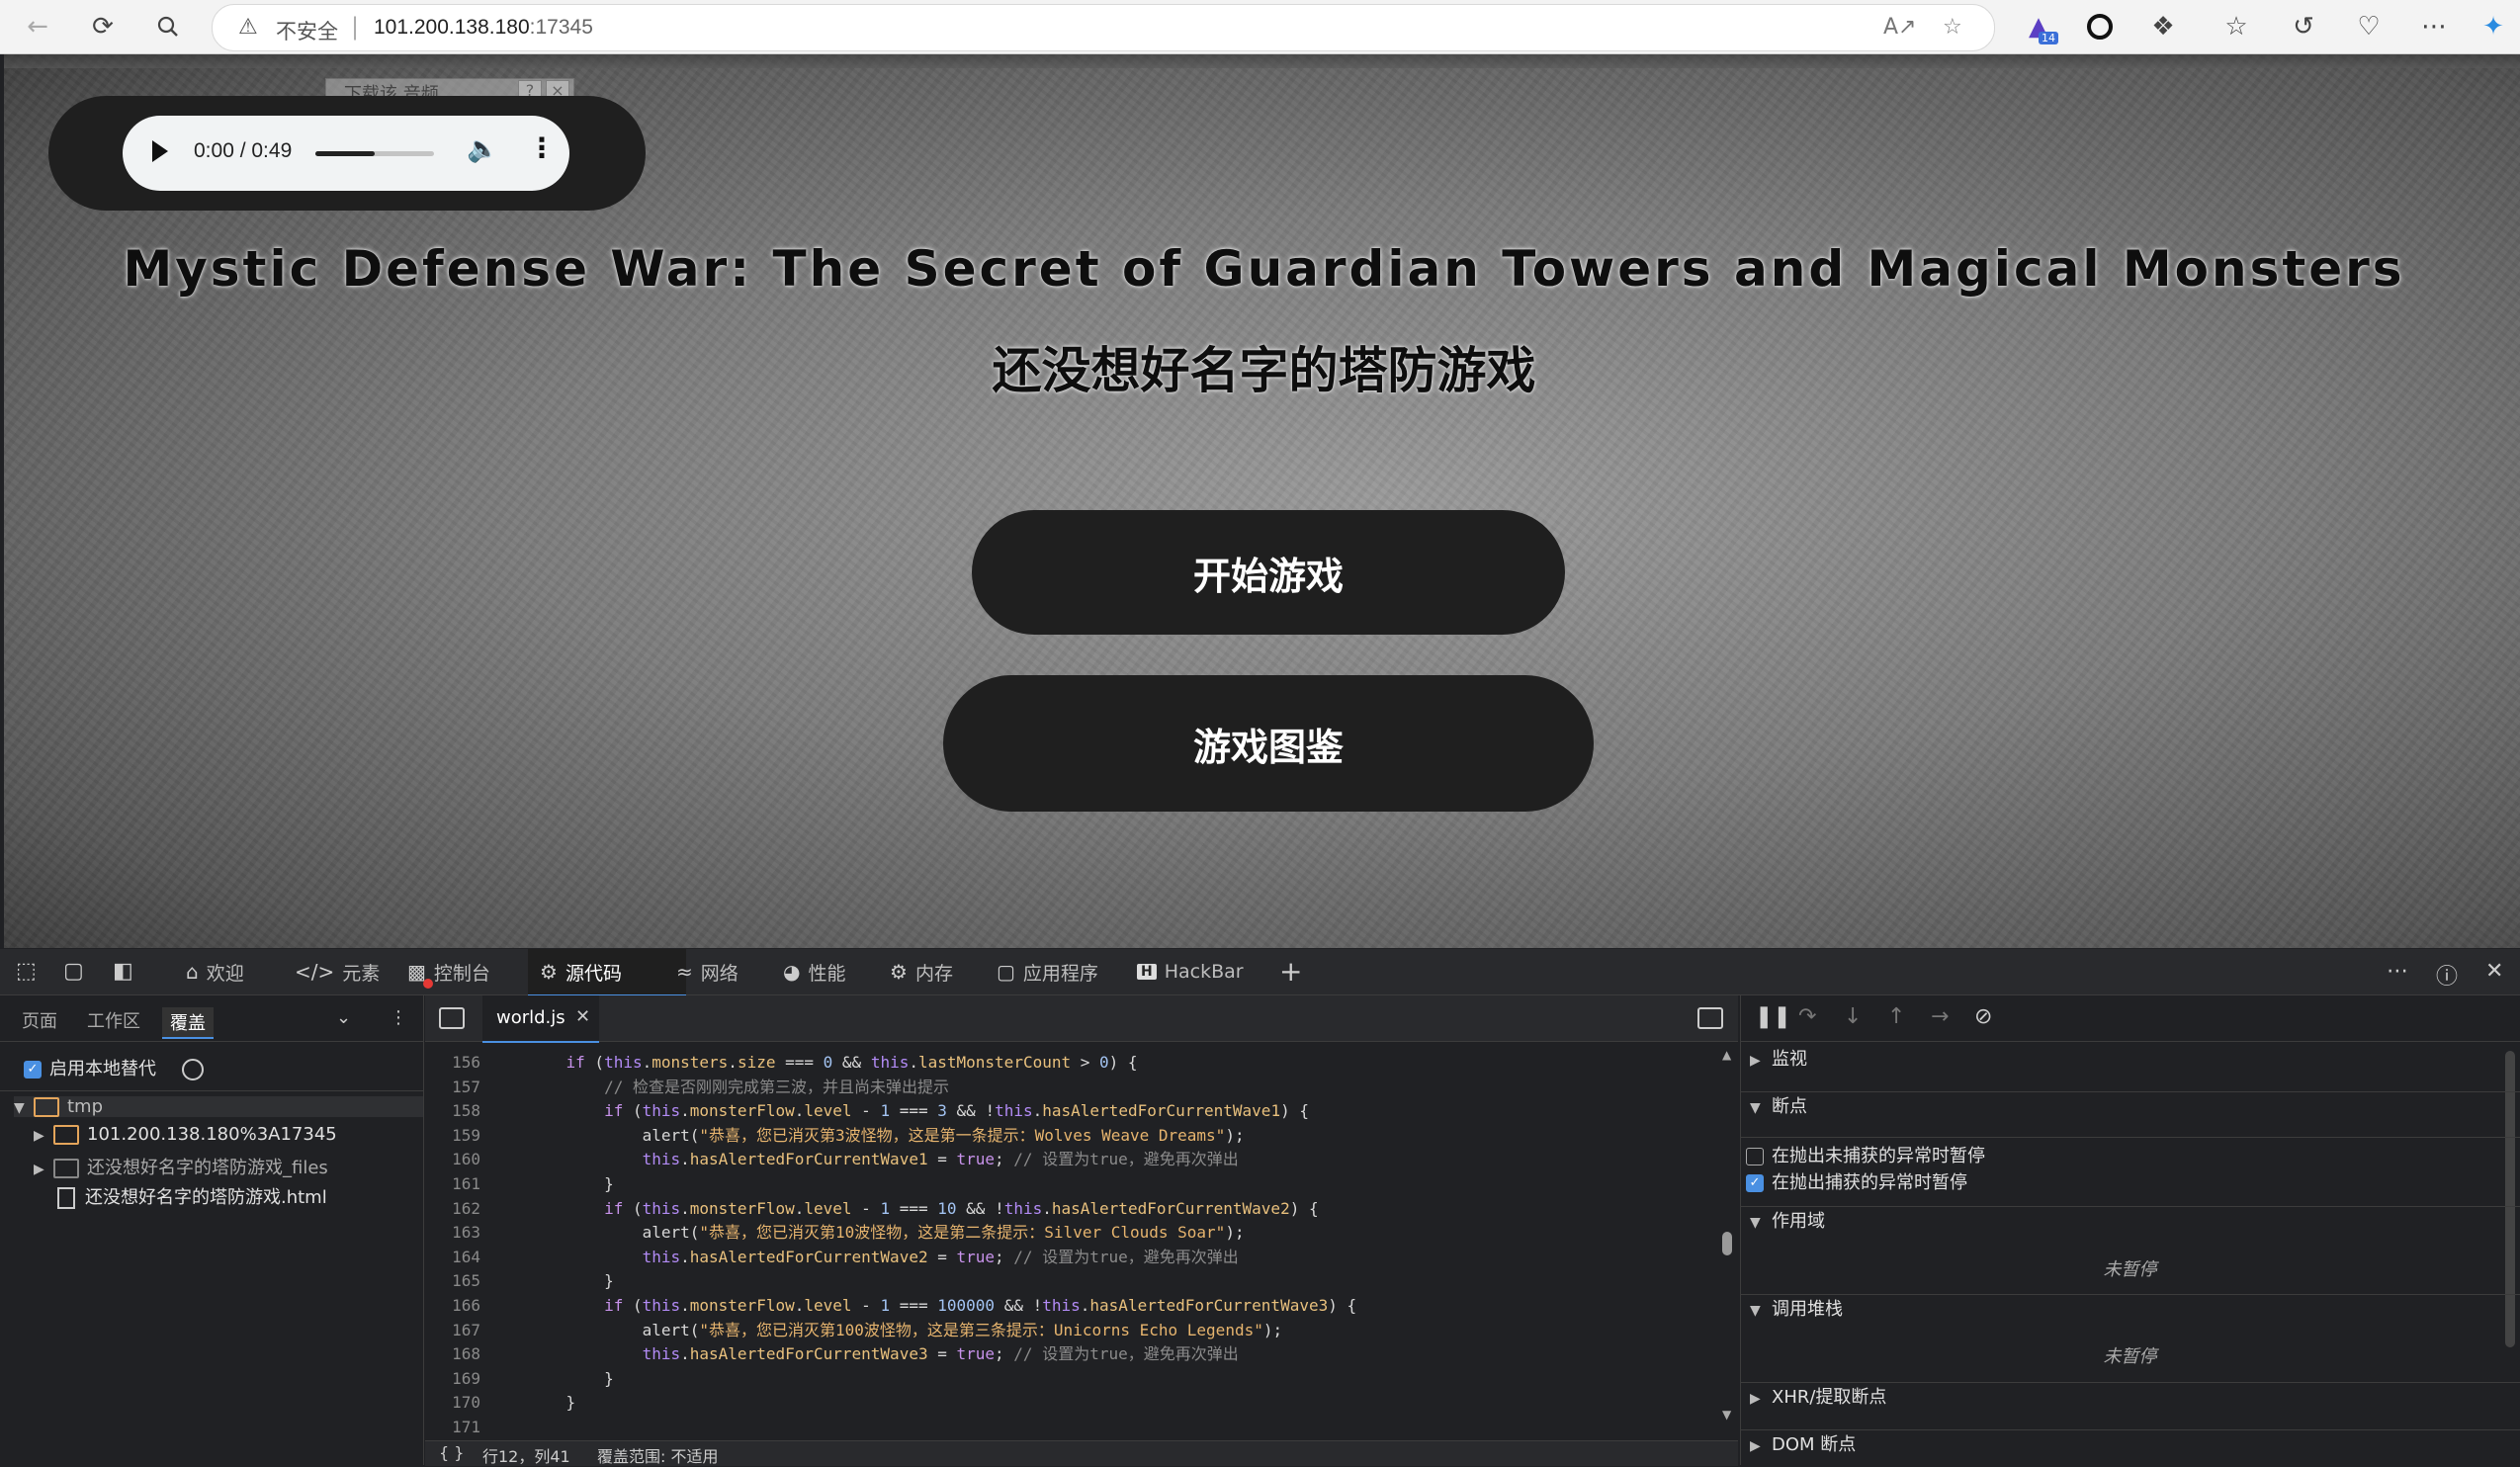 The width and height of the screenshot is (2520, 1467). Describe the element at coordinates (1896, 1016) in the screenshot. I see `step-out-icon: ↑` at that location.